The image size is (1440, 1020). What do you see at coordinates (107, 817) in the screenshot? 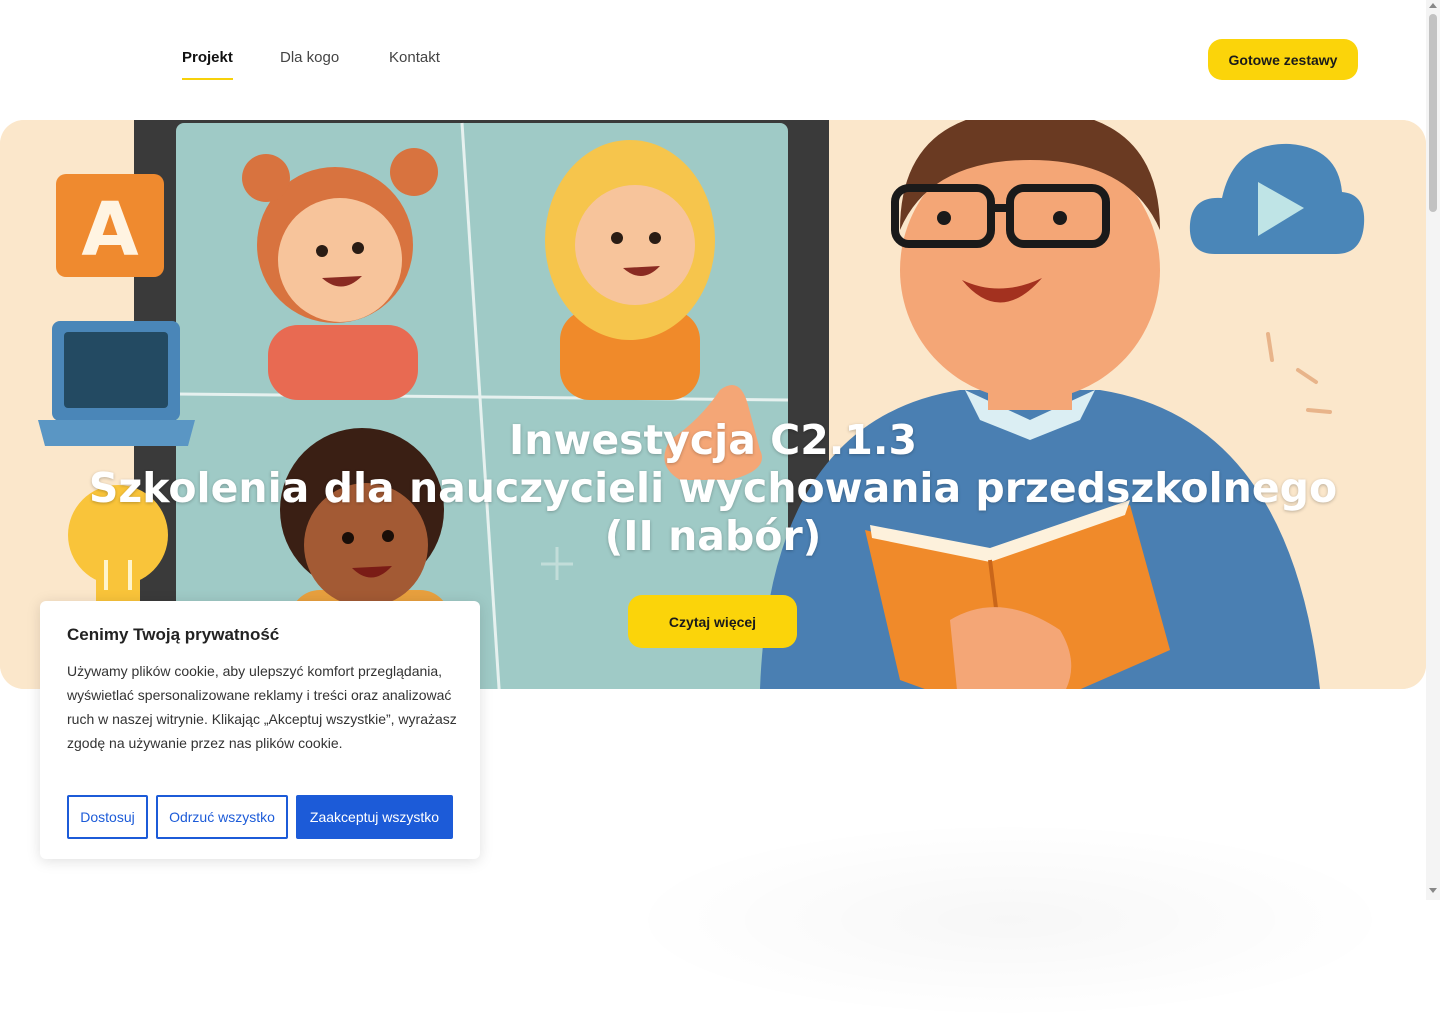
I see `customize-button: Dostosuj` at bounding box center [107, 817].